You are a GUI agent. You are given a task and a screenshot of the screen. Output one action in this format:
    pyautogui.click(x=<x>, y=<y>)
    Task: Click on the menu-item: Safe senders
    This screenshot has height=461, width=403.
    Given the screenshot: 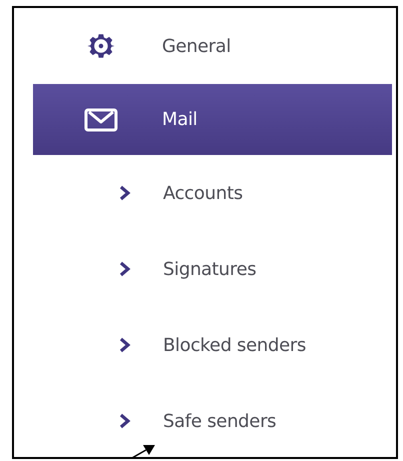 What is the action you would take?
    pyautogui.click(x=212, y=420)
    